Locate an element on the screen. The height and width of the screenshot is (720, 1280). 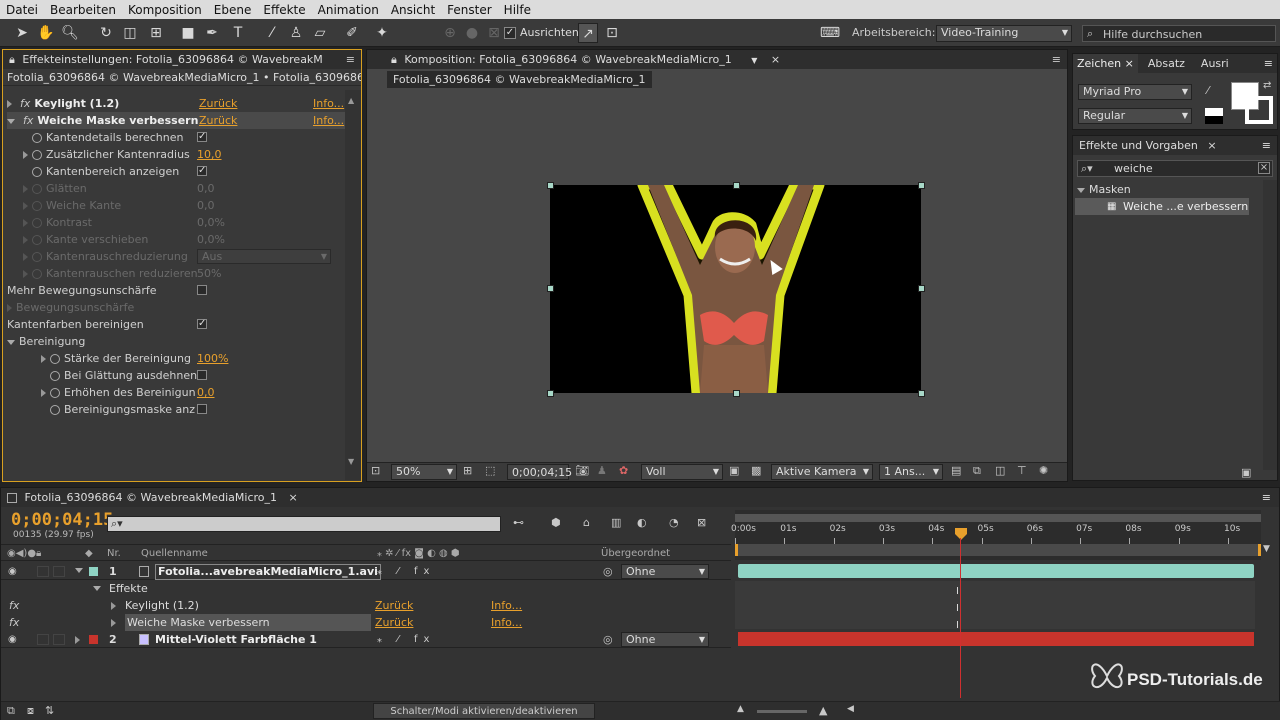
brainstorm-icon: ⊠ is located at coordinates (701, 522).